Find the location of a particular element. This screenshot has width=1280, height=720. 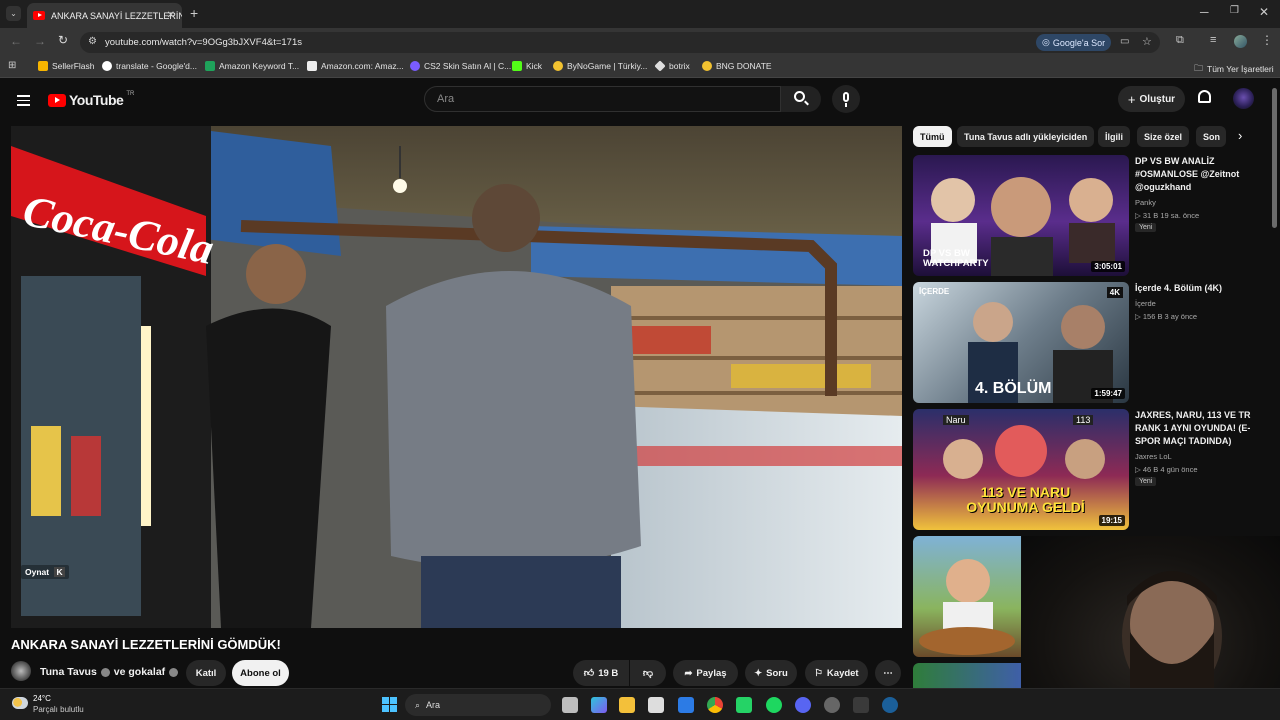

obs-icon is located at coordinates (832, 705).